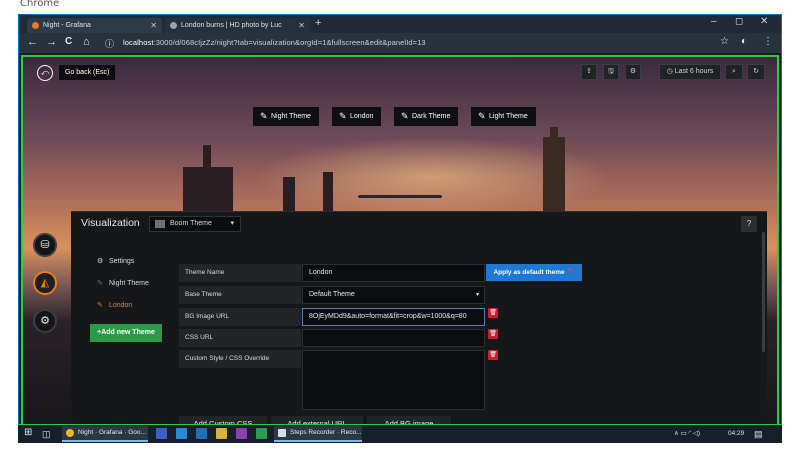 The image size is (805, 466). Describe the element at coordinates (109, 43) in the screenshot. I see `site-info-icon: ⓘ` at that location.